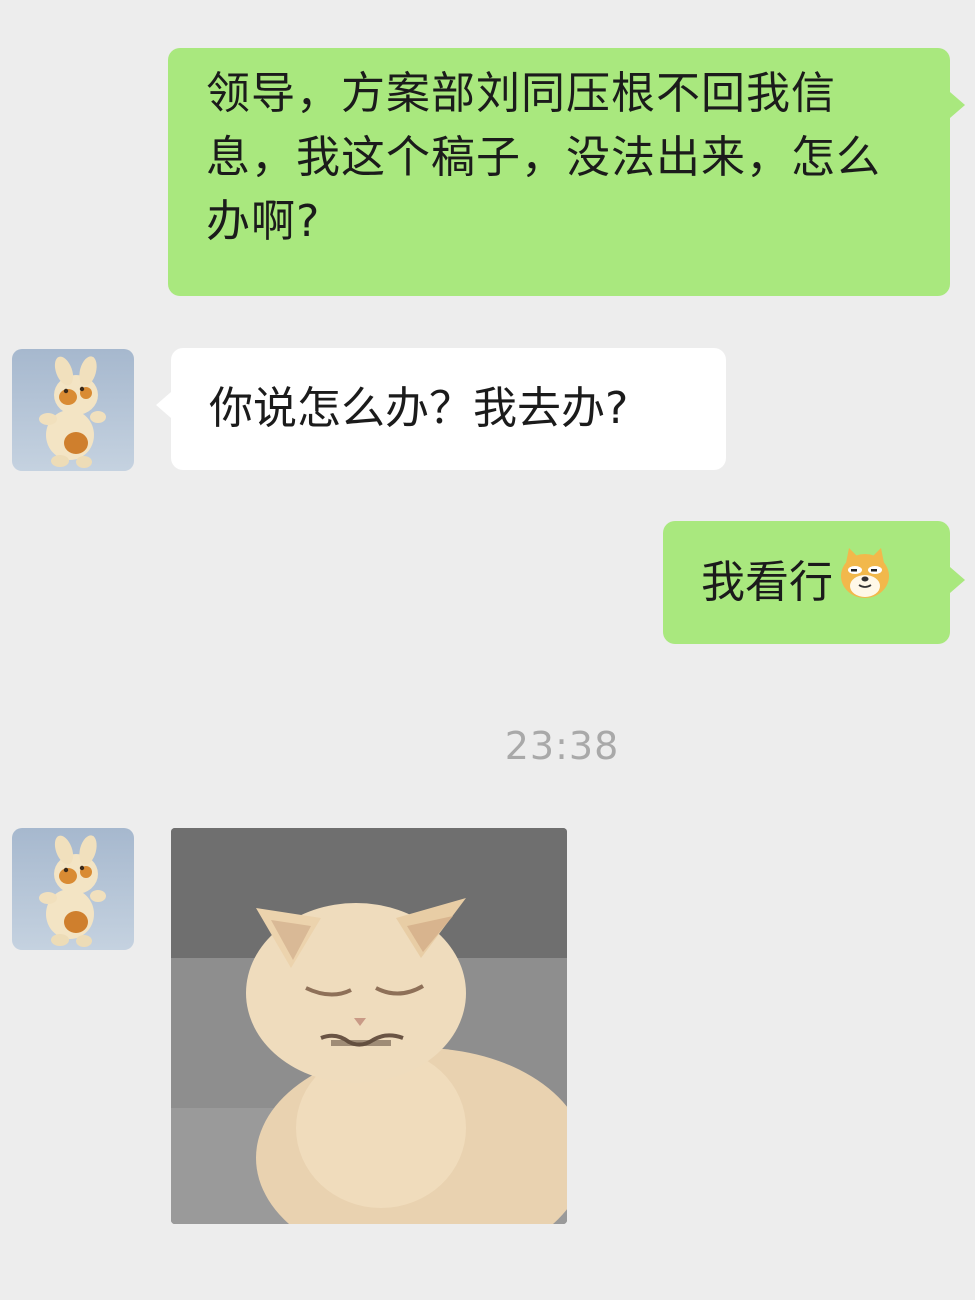 The width and height of the screenshot is (975, 1300). Describe the element at coordinates (543, 157) in the screenshot. I see `message-text: 领导，方案部刘同压根不回我信息，我这个稿子，没法出来，怎么办啊?` at that location.